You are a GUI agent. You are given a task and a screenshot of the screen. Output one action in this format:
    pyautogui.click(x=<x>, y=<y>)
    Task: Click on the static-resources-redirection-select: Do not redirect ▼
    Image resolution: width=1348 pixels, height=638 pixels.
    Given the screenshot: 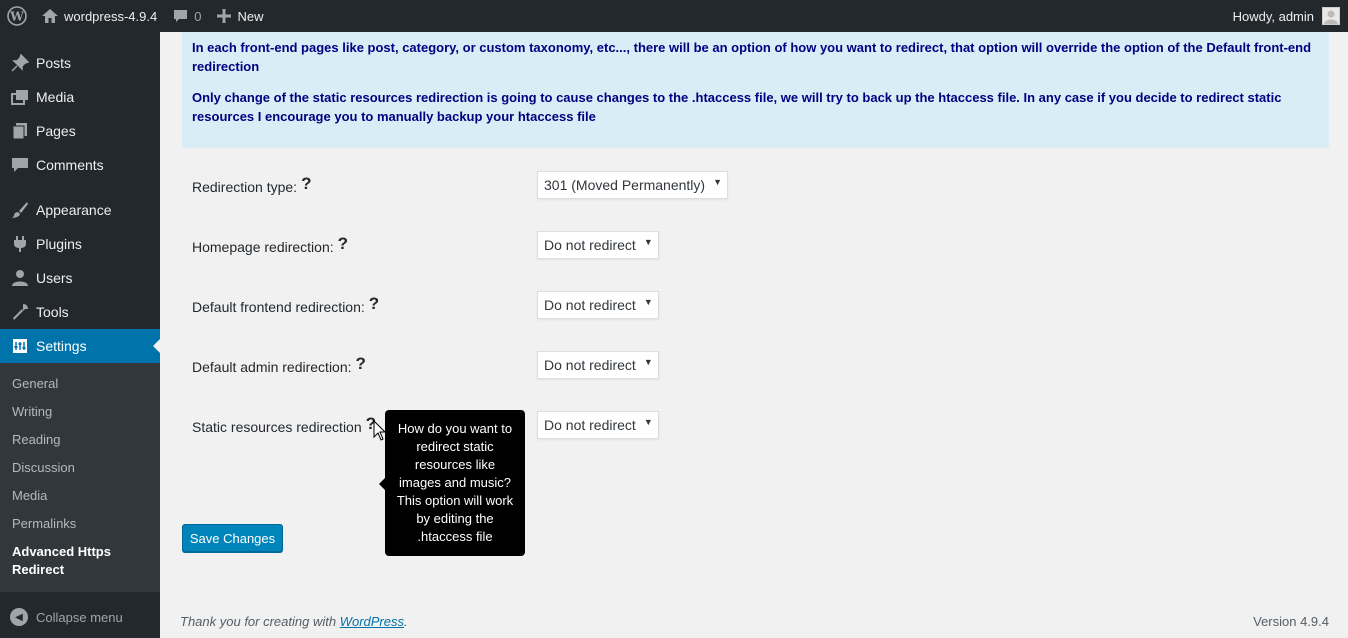 What is the action you would take?
    pyautogui.click(x=598, y=425)
    